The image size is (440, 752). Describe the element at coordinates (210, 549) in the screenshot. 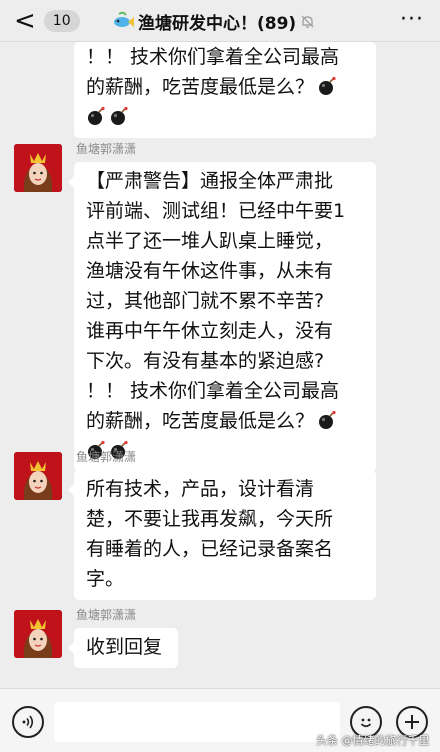

I see `message-line: 有睡着的人，已经记录备案名` at that location.